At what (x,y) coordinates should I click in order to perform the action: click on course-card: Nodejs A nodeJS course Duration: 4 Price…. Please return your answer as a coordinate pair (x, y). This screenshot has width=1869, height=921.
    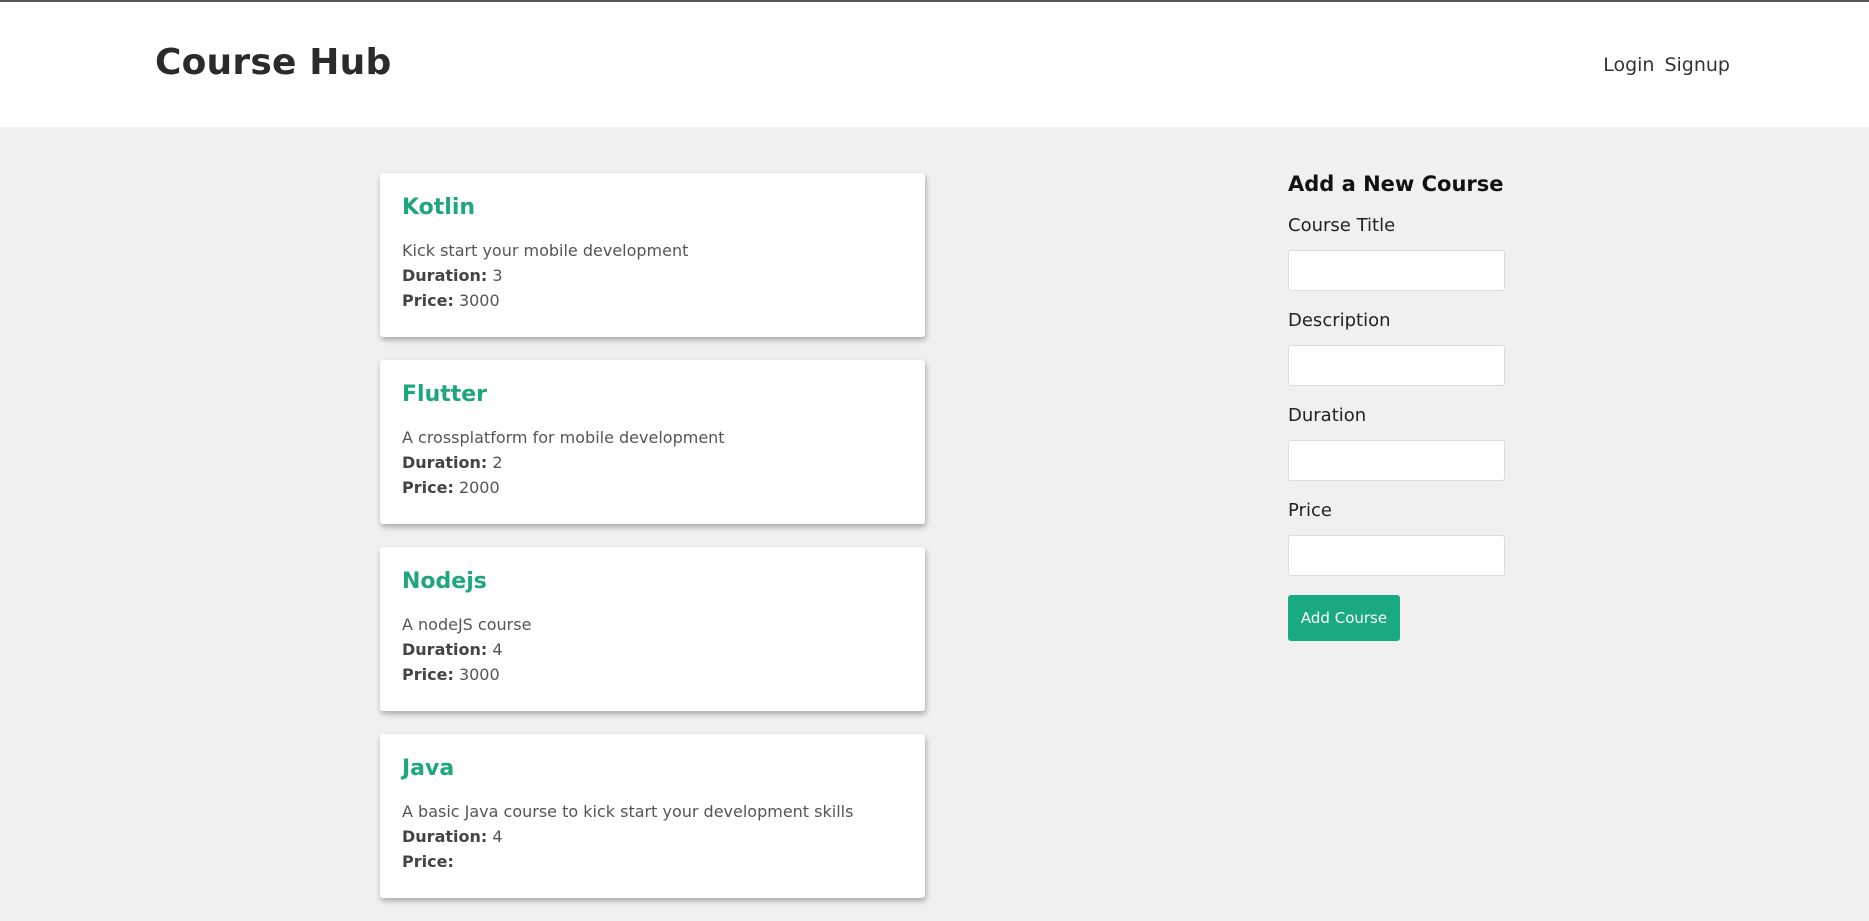
    Looking at the image, I should click on (652, 629).